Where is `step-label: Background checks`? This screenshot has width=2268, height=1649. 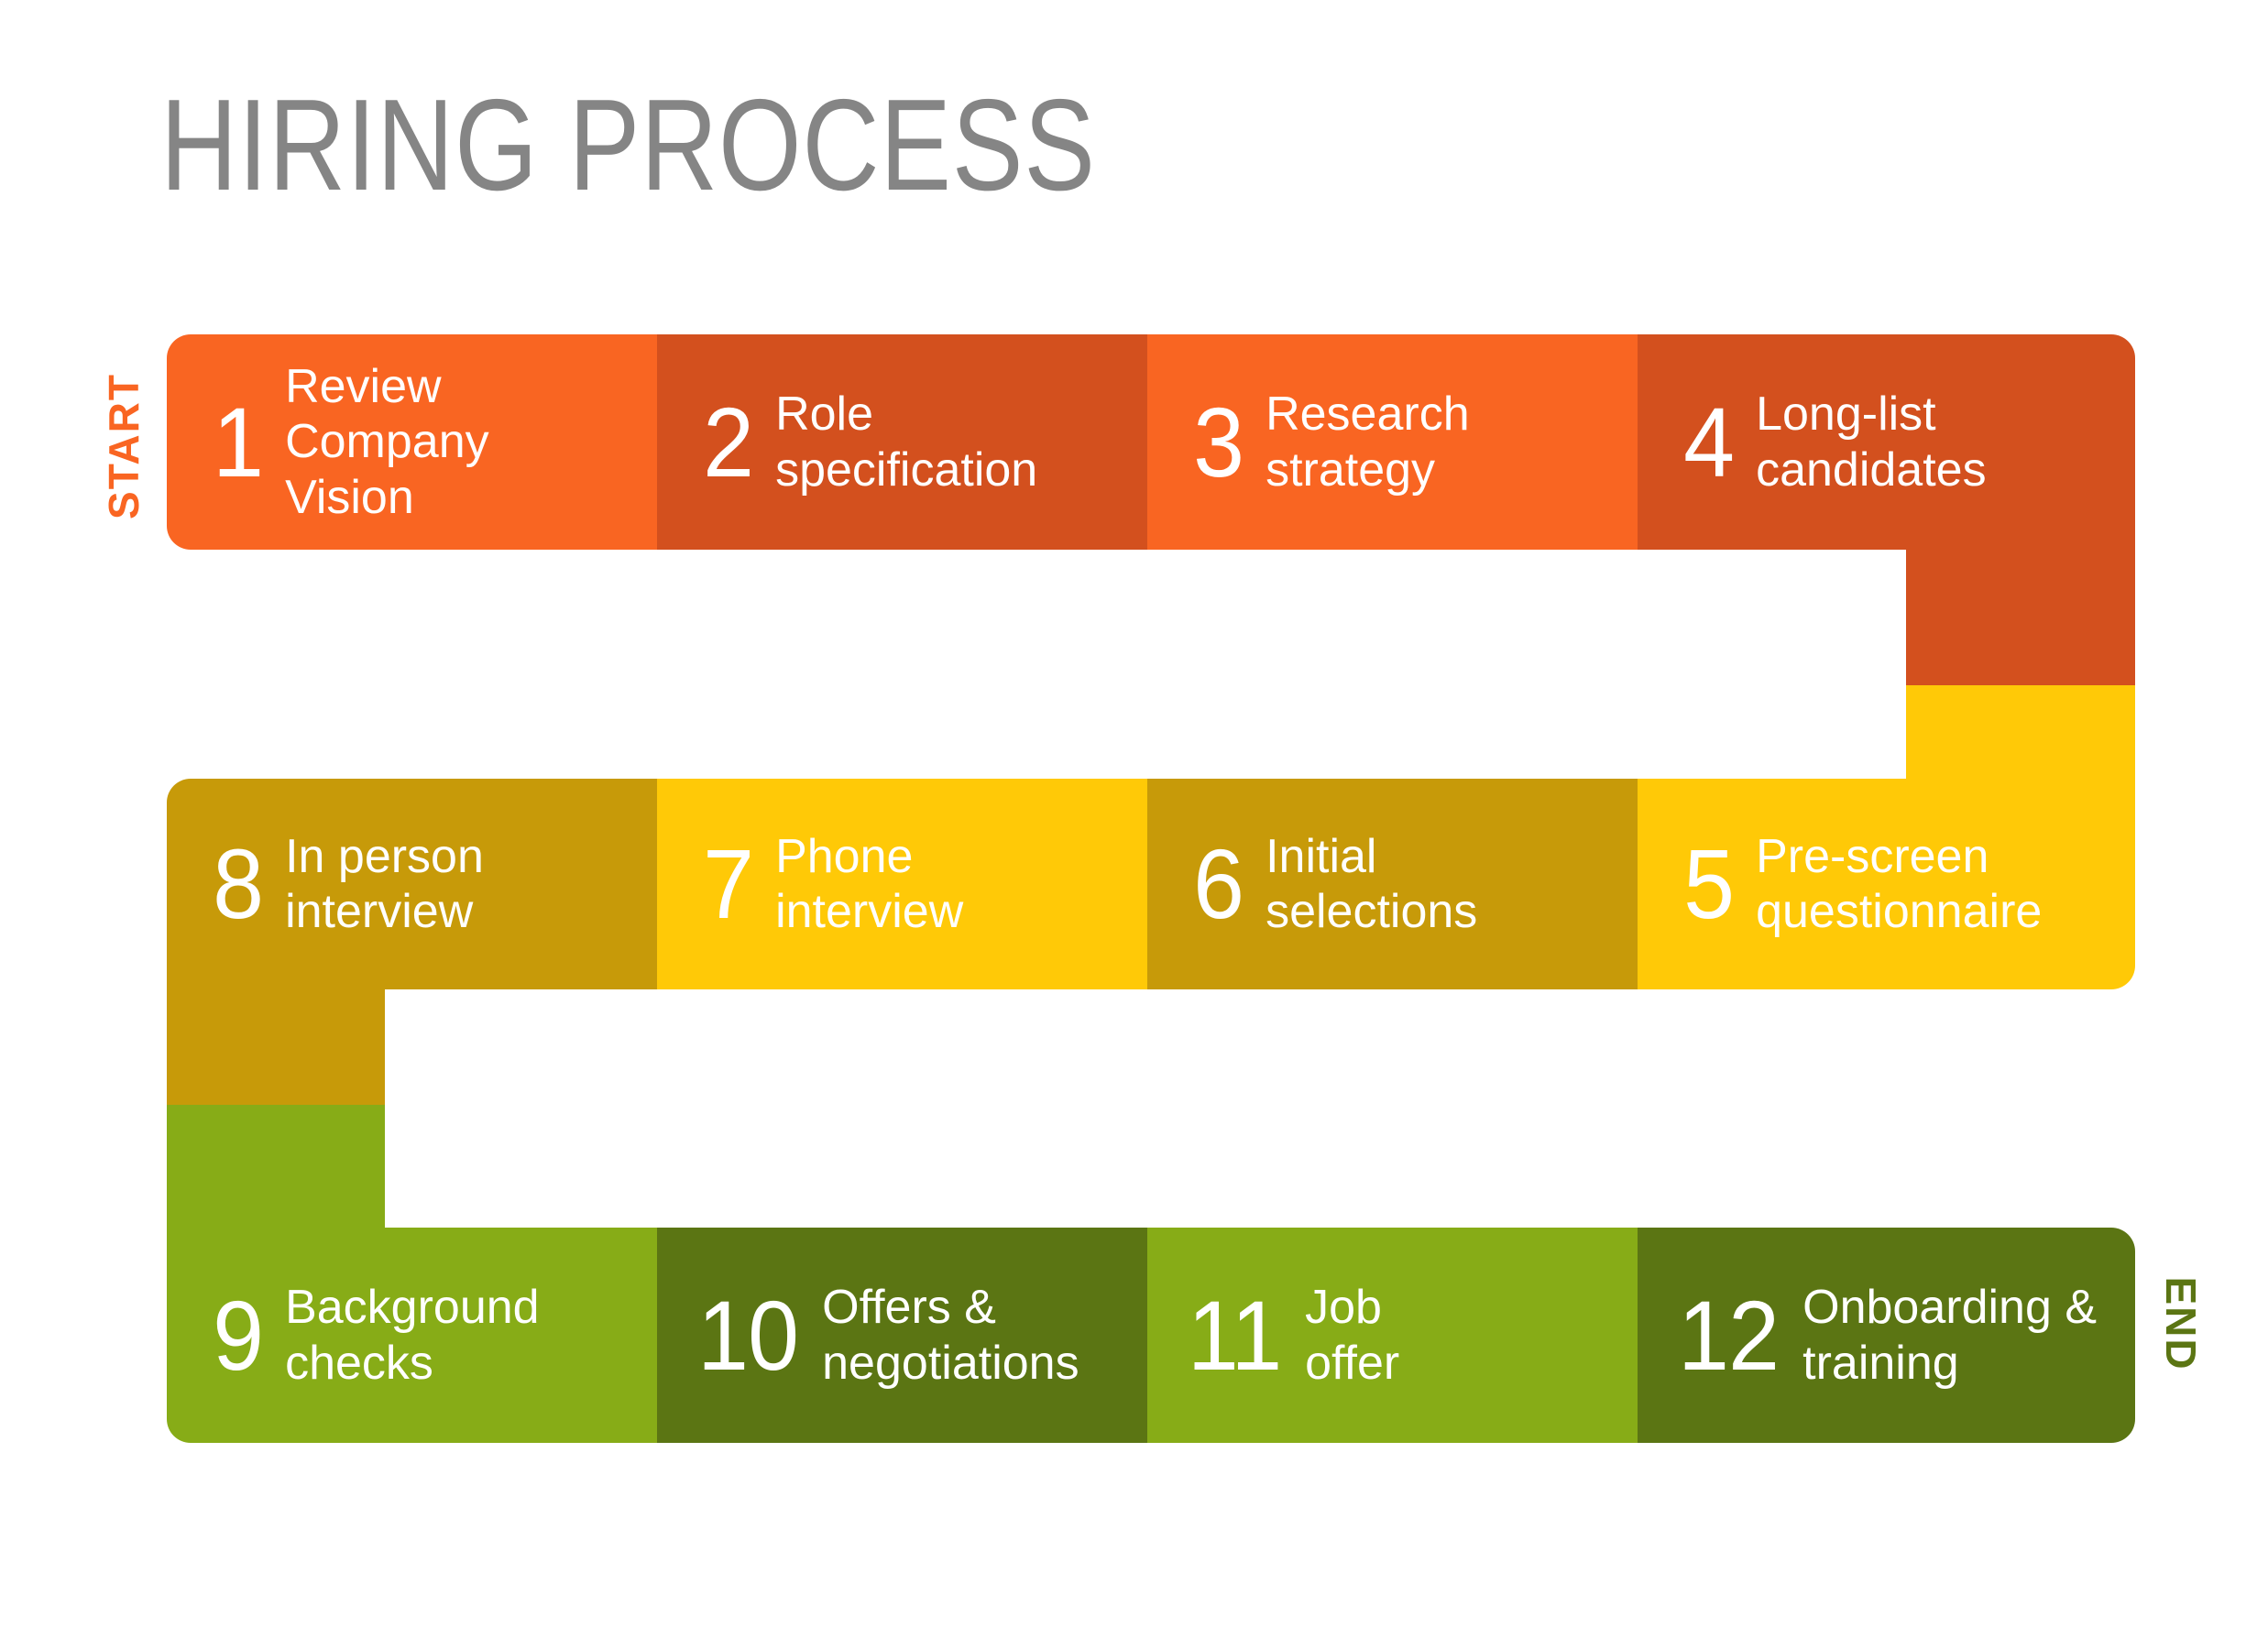
step-label: Background checks is located at coordinates (412, 1335).